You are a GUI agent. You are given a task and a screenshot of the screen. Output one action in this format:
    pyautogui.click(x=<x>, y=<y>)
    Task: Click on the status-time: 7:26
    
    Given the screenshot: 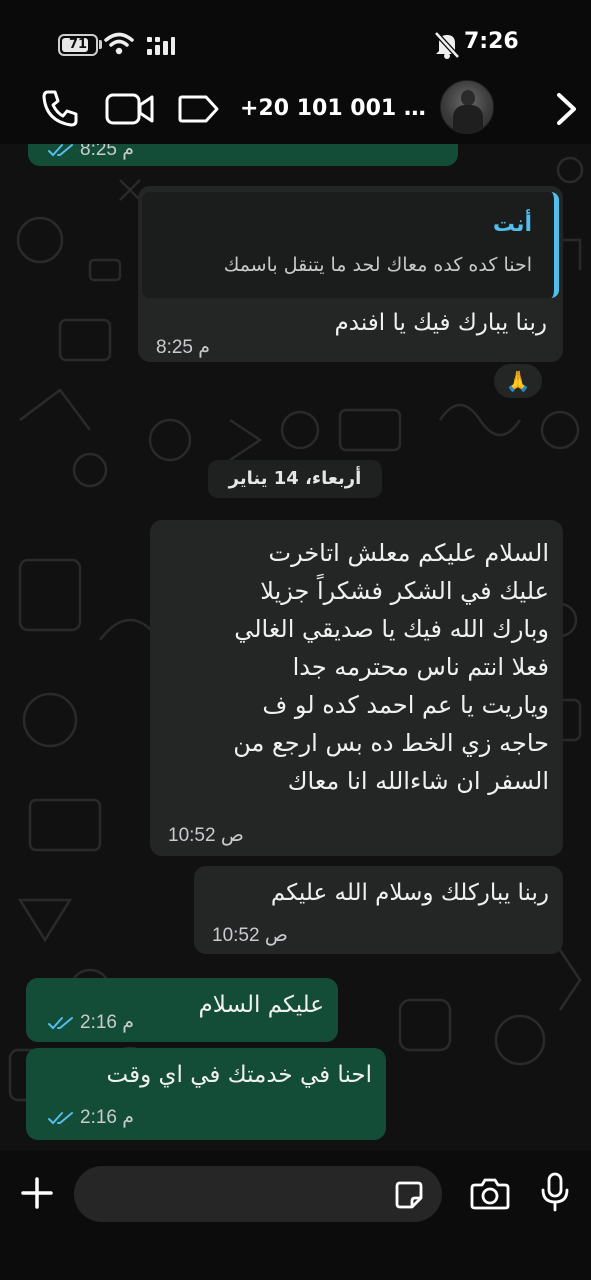 What is the action you would take?
    pyautogui.click(x=491, y=41)
    